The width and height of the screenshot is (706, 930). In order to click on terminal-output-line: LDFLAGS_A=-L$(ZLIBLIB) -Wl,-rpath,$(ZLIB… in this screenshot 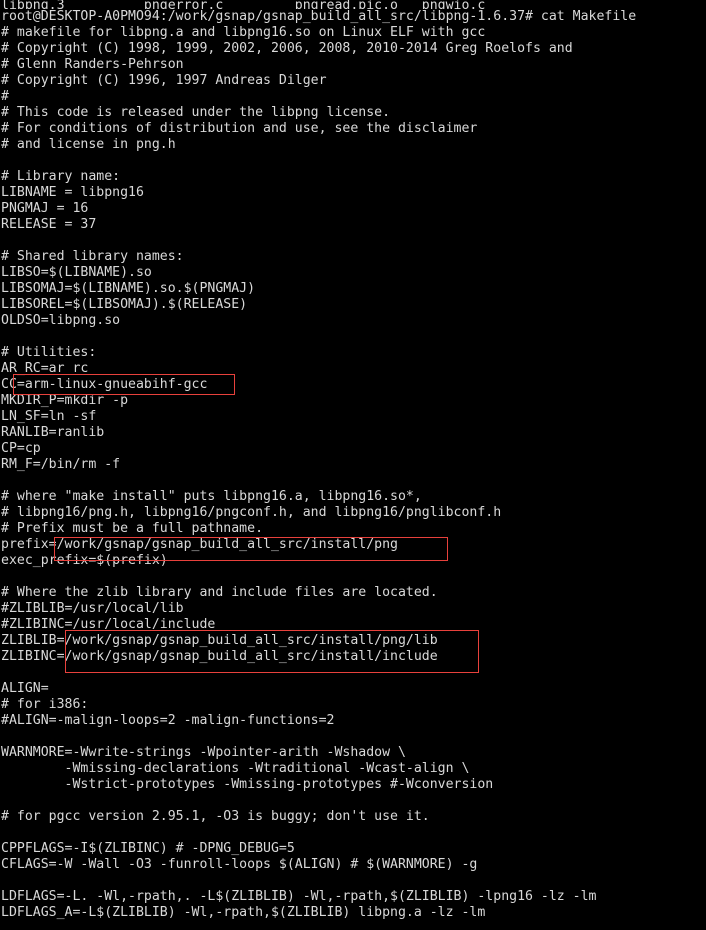, I will do `click(243, 912)`.